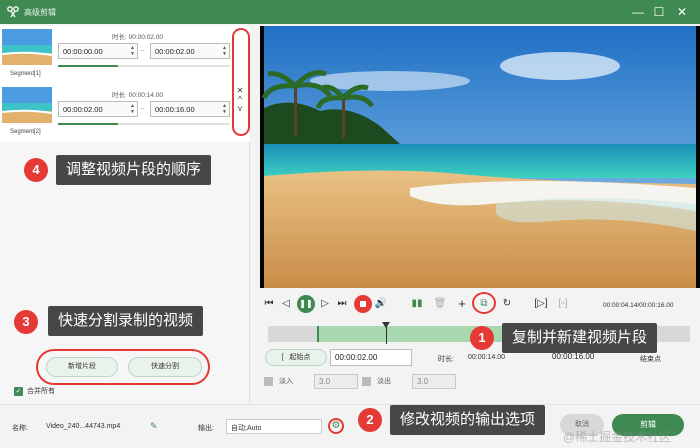 This screenshot has width=700, height=448. Describe the element at coordinates (376, 381) in the screenshot. I see `fade-out-checkbox: 淡出` at that location.